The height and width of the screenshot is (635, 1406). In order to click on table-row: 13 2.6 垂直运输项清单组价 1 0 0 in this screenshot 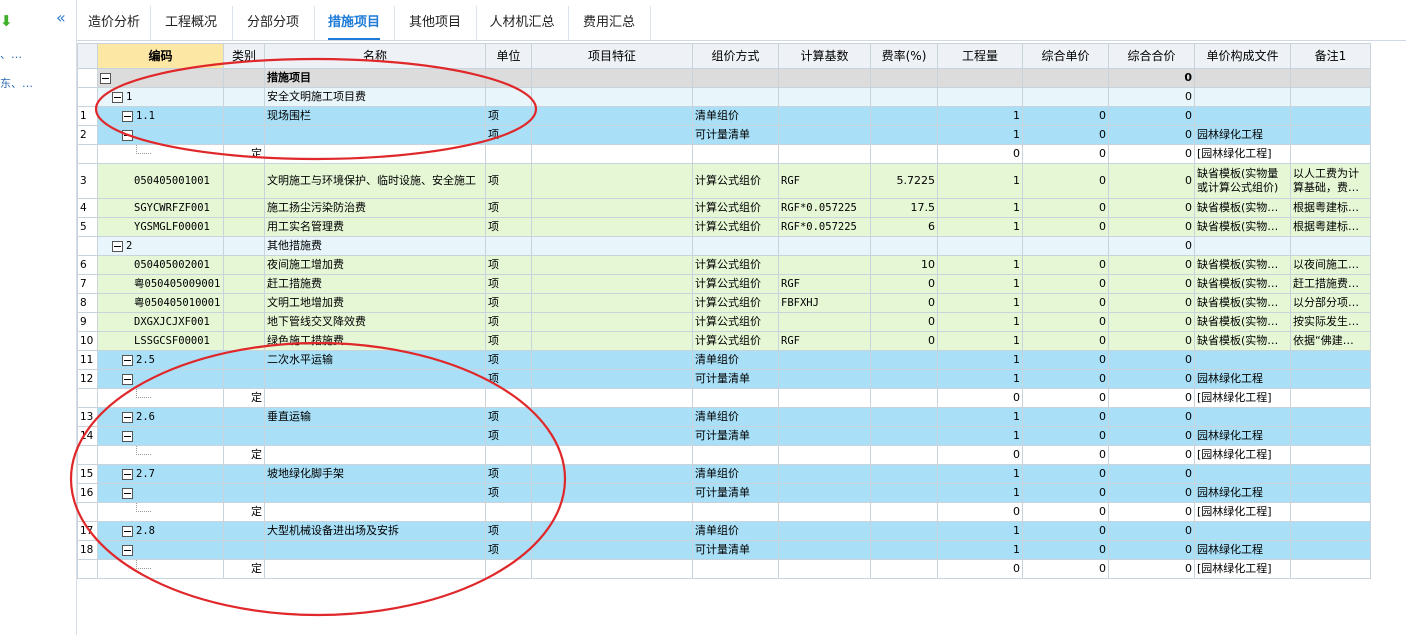, I will do `click(724, 417)`.